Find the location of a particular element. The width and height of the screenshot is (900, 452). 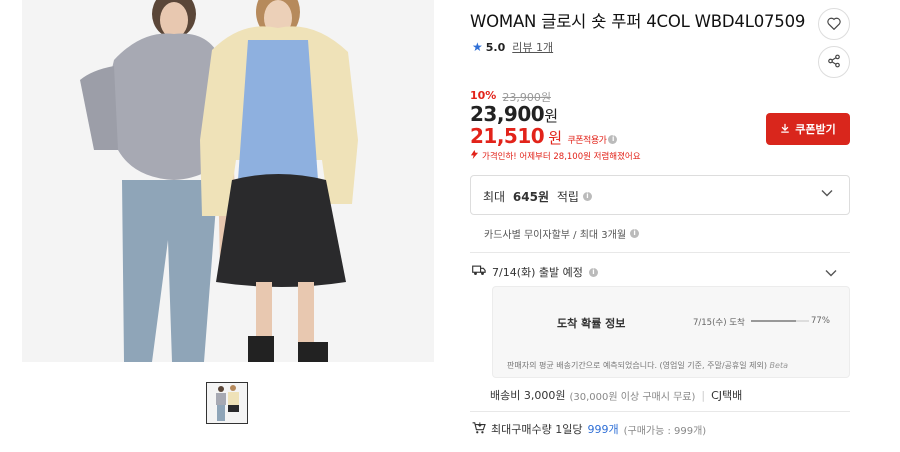

purchase-limit-value: 999개 is located at coordinates (603, 429).